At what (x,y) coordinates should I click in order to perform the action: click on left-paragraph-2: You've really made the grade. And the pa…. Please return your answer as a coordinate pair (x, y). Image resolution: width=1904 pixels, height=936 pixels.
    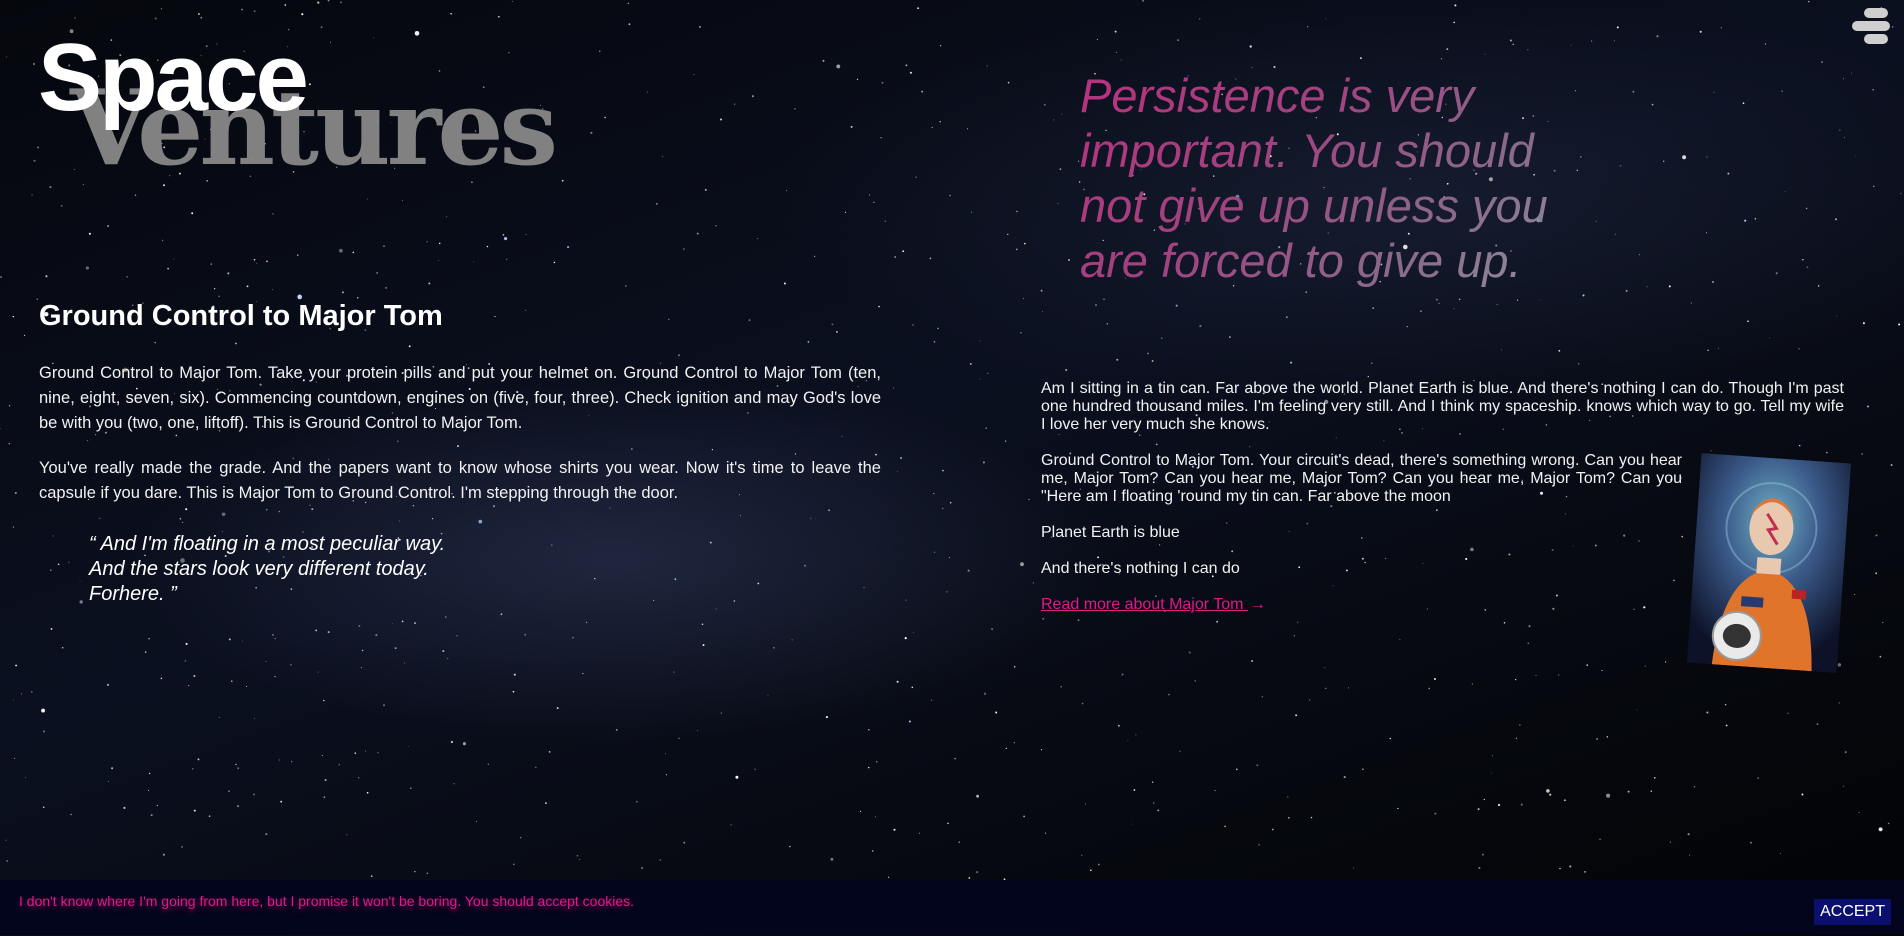
    Looking at the image, I should click on (460, 480).